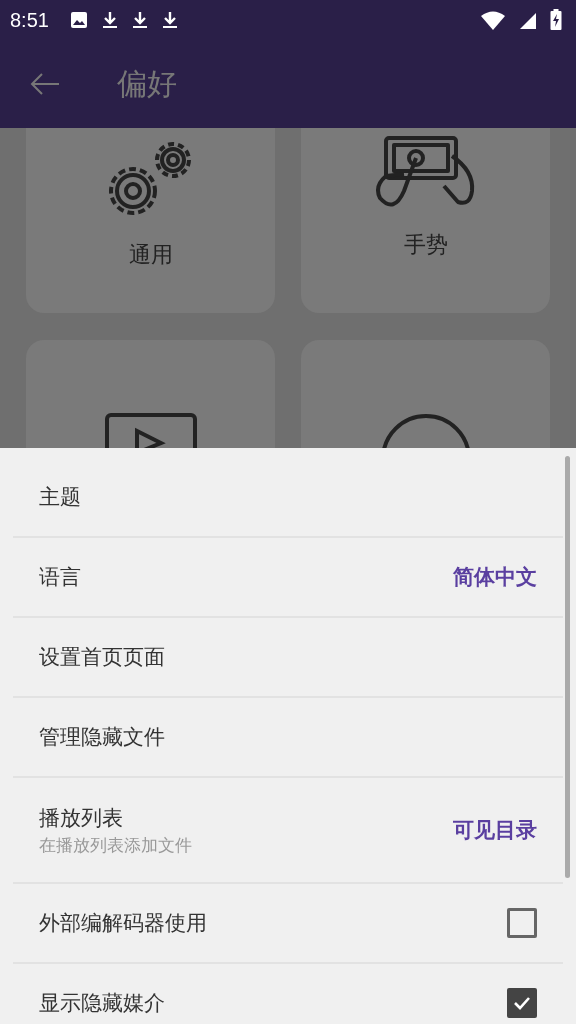 The height and width of the screenshot is (1024, 576). I want to click on back-arrow-icon, so click(45, 84).